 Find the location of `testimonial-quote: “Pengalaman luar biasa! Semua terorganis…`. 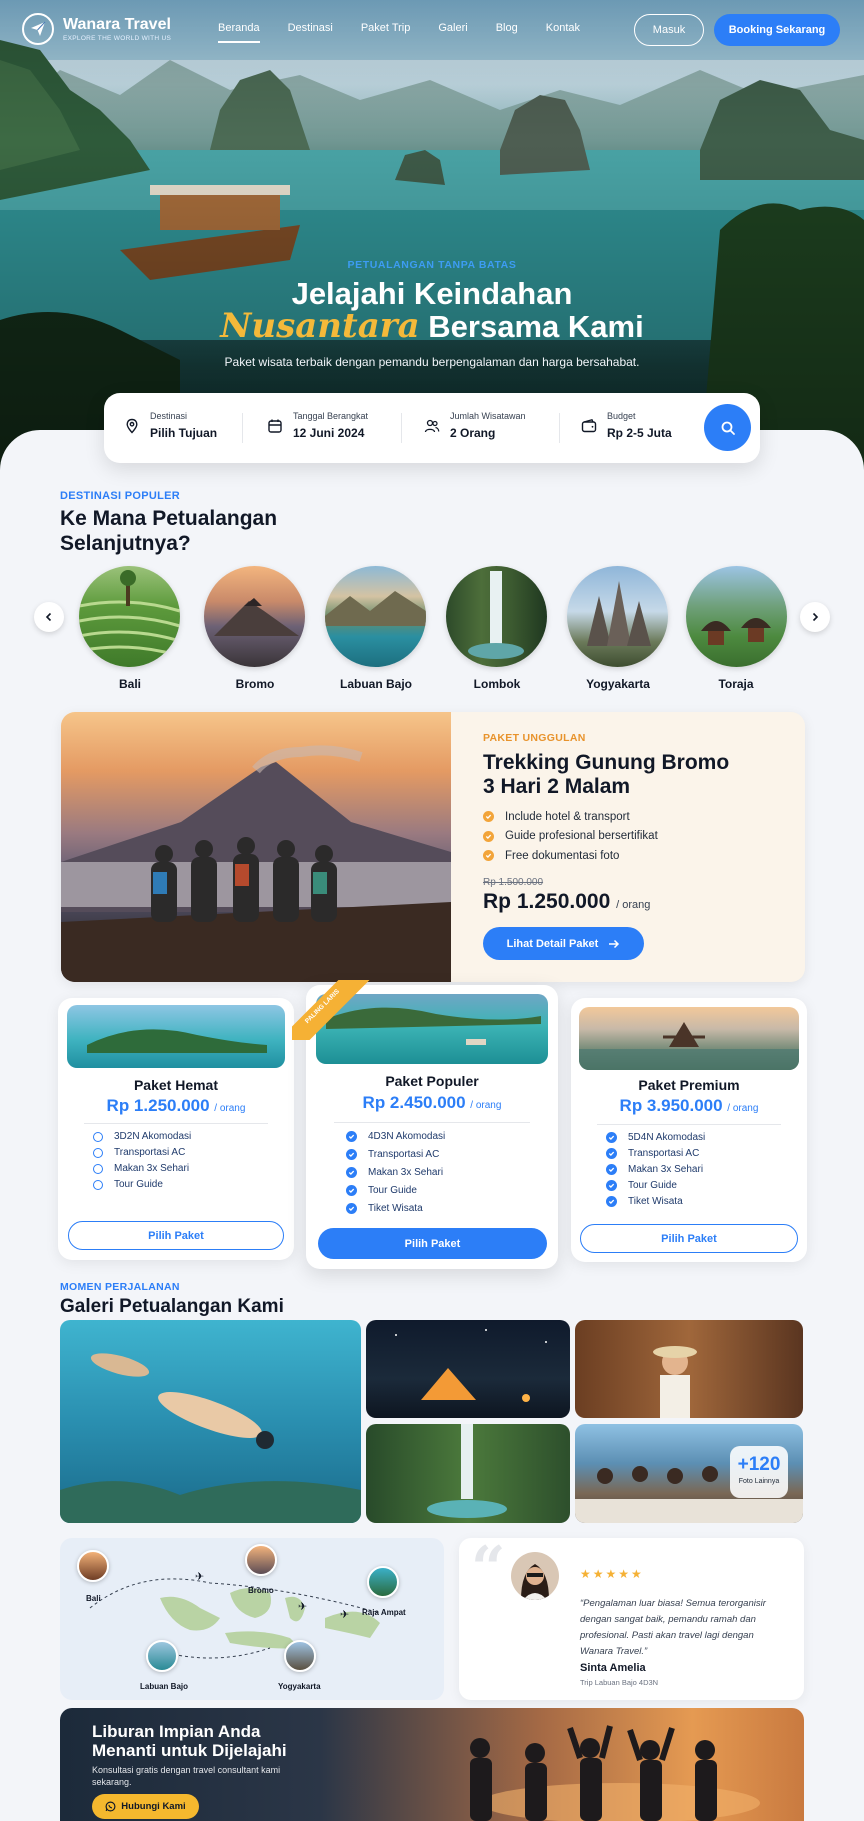

testimonial-quote: “Pengalaman luar biasa! Semua terorganis… is located at coordinates (673, 1627).